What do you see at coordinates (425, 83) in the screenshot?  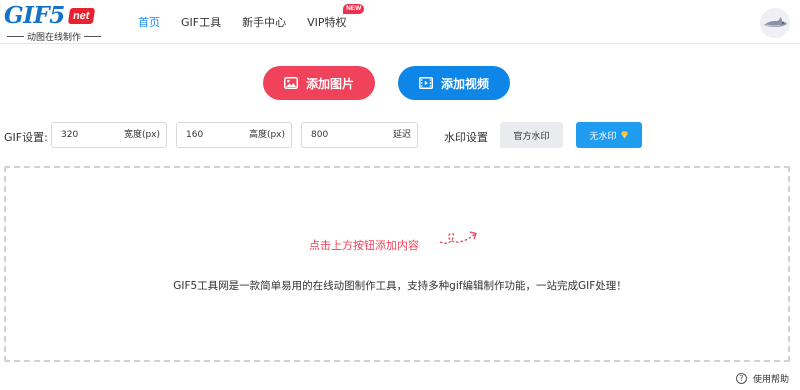 I see `film-icon` at bounding box center [425, 83].